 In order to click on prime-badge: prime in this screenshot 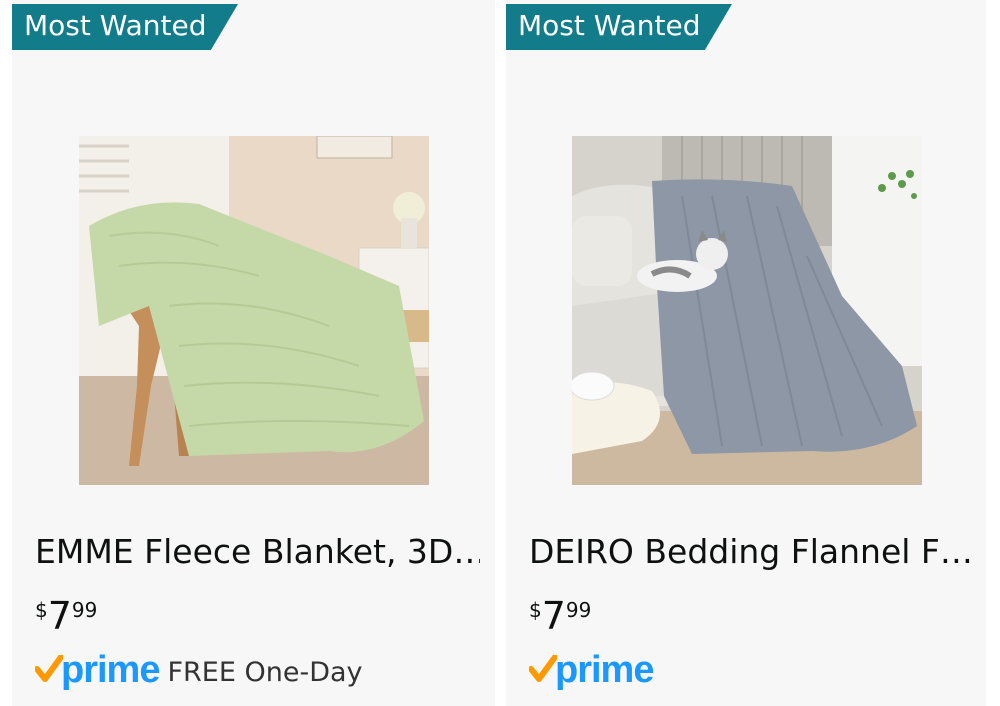, I will do `click(595, 670)`.